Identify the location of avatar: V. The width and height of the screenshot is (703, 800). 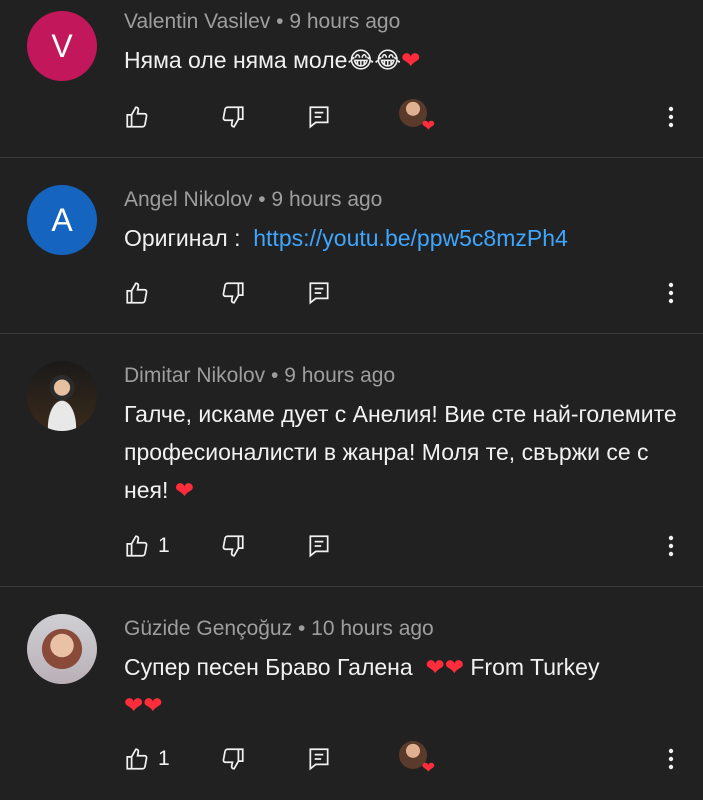
(62, 46).